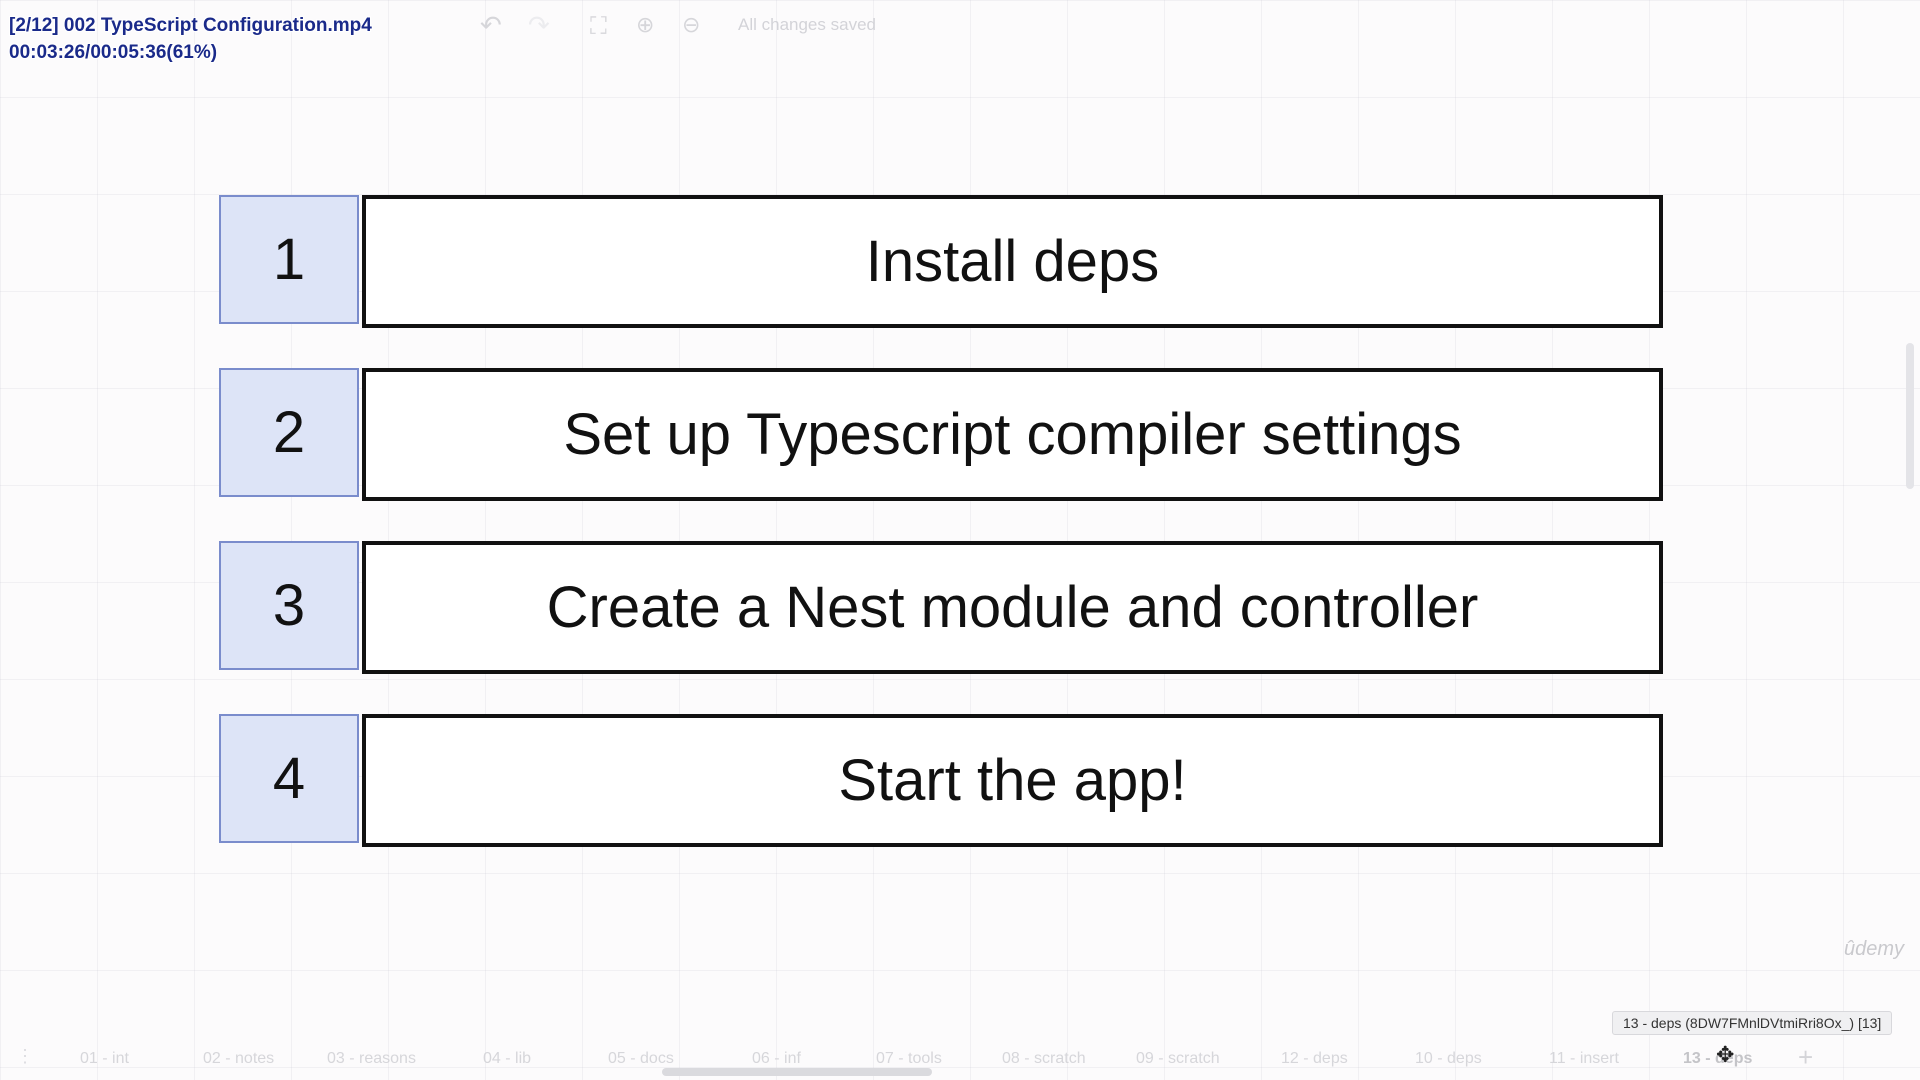  I want to click on step-number: 2, so click(289, 432).